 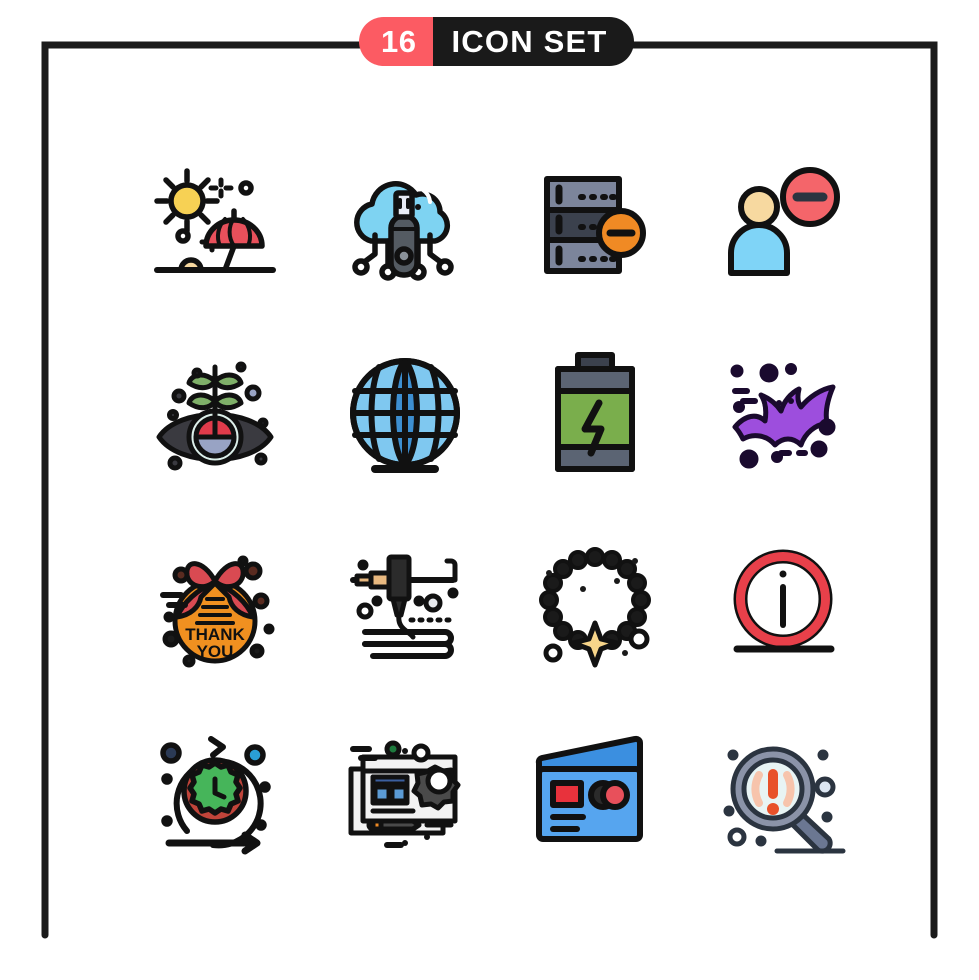 What do you see at coordinates (215, 651) in the screenshot?
I see `thank-you-line-2: YOU` at bounding box center [215, 651].